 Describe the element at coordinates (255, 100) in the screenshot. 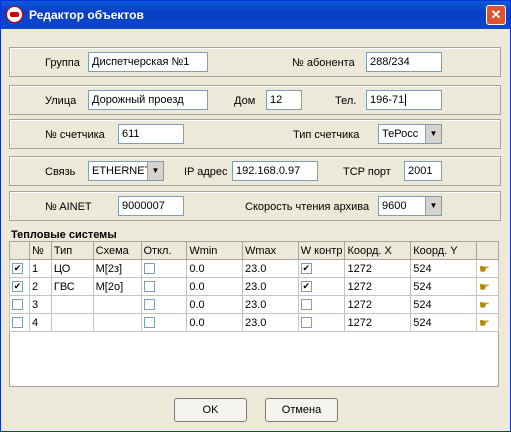

I see `group-row-2: Улица Дорожный проезд Дом 12 Тел. 196-71` at that location.